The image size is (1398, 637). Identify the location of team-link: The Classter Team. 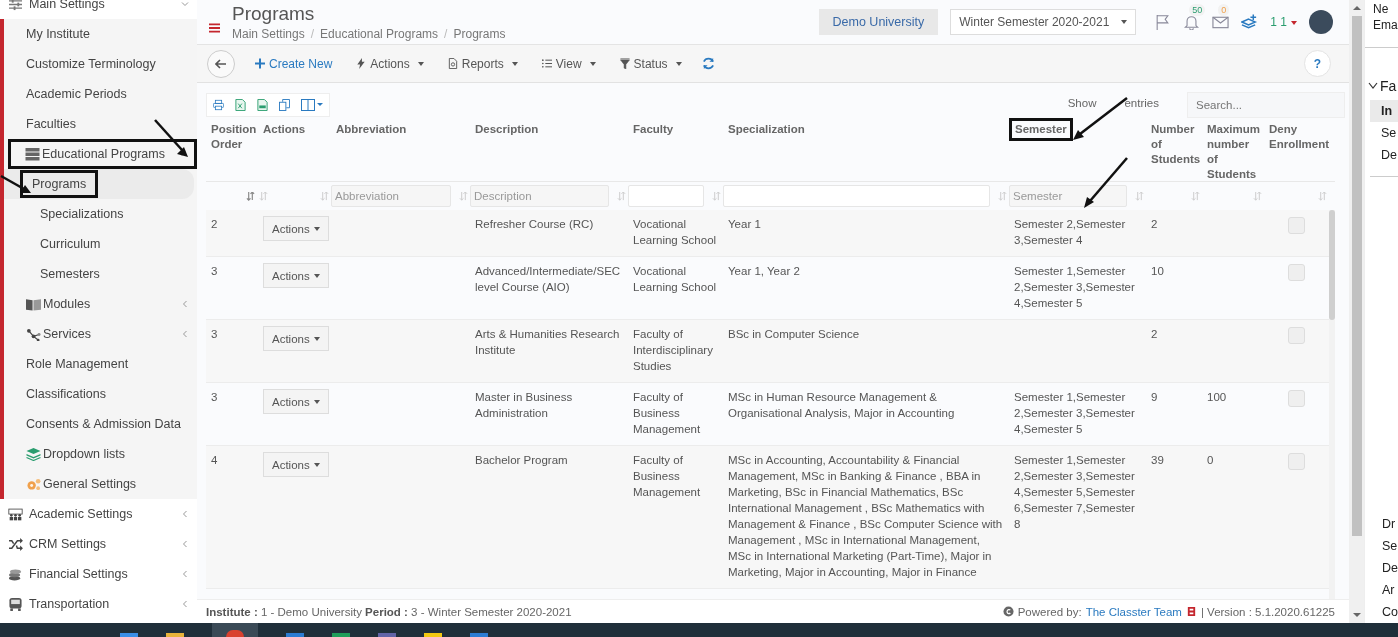
(1133, 611).